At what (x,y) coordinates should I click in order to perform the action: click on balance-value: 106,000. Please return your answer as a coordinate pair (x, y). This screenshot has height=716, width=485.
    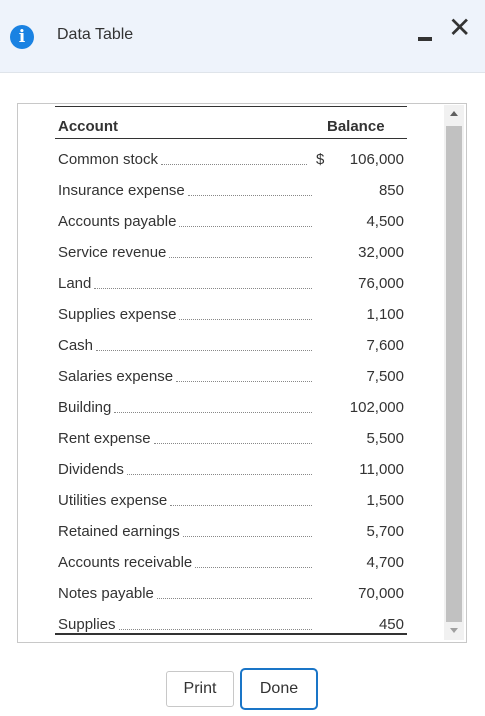
    Looking at the image, I should click on (376, 159).